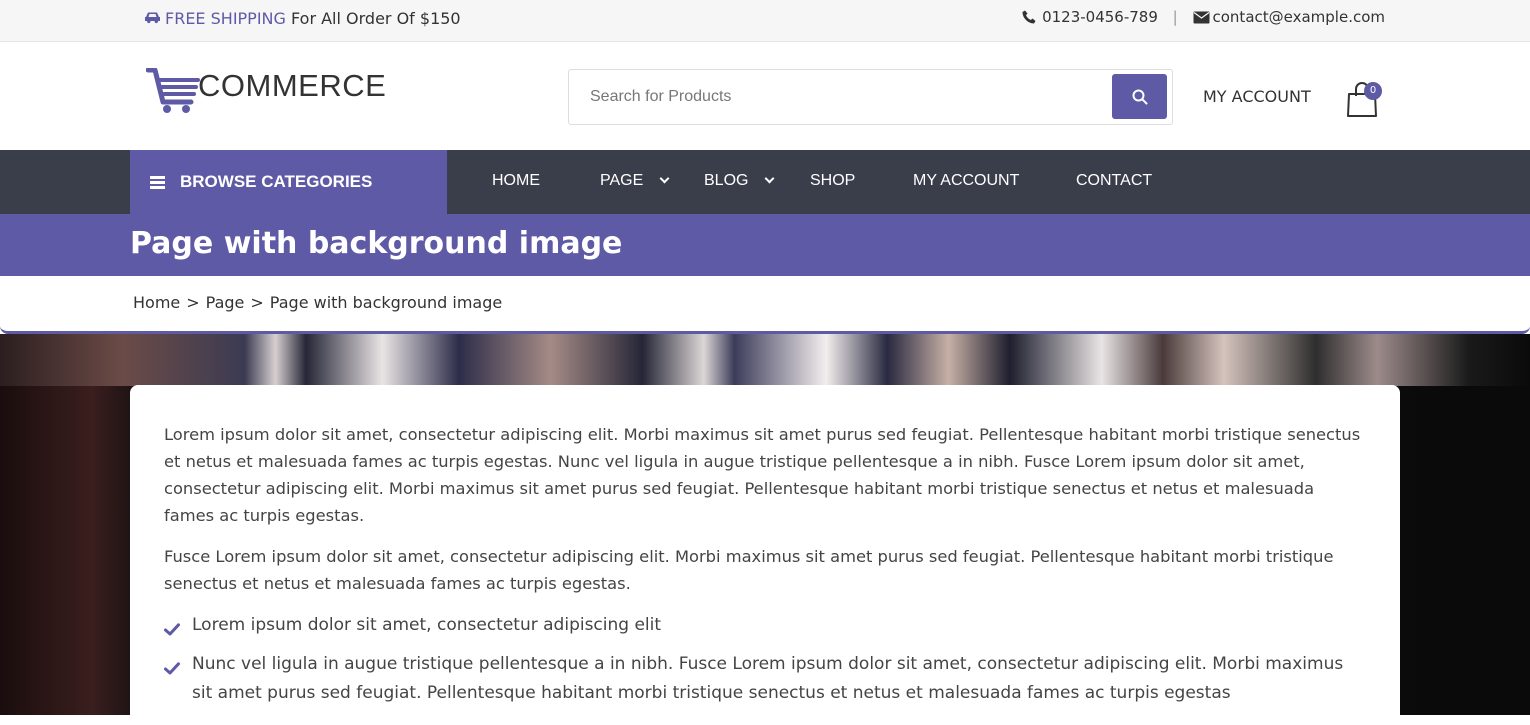  I want to click on nav-item-contact: CONTACT, so click(1114, 181).